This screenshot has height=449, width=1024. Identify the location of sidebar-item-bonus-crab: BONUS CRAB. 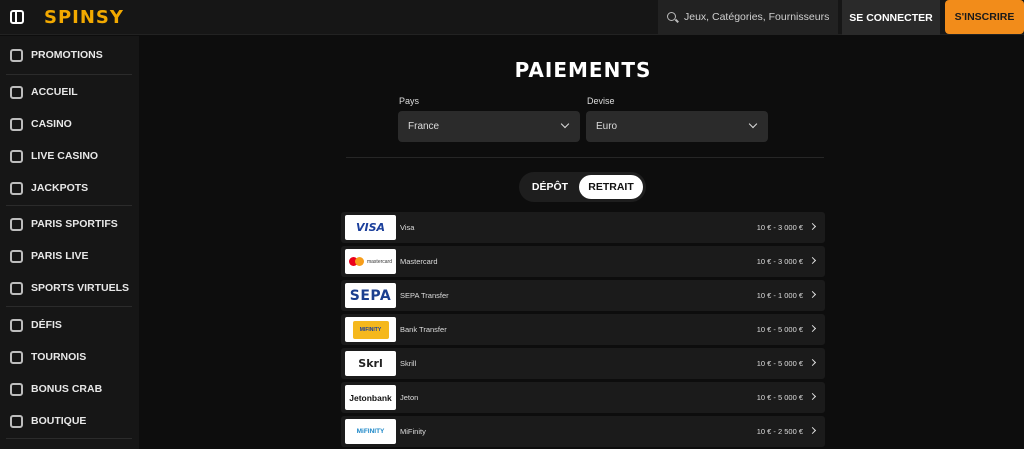
(69, 389).